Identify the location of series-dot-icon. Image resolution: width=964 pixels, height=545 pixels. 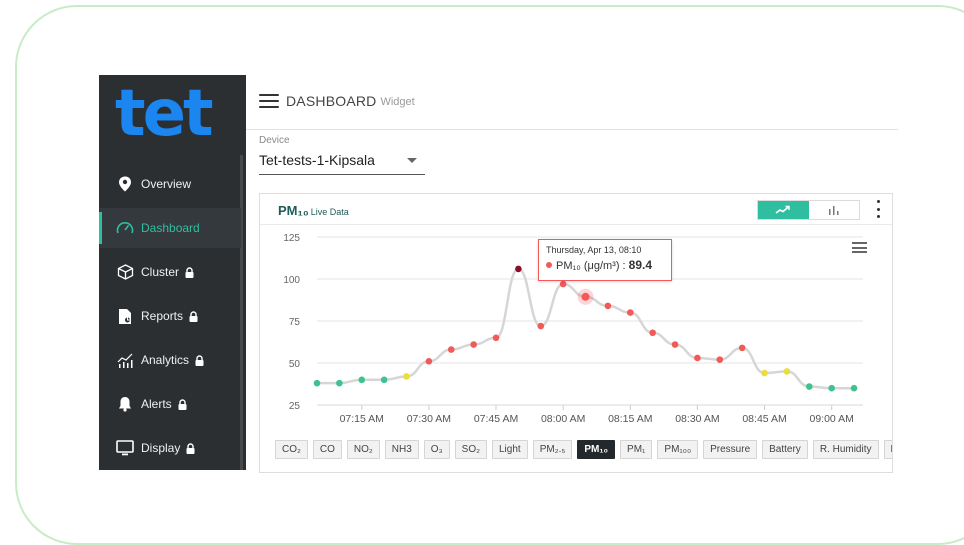
(549, 265).